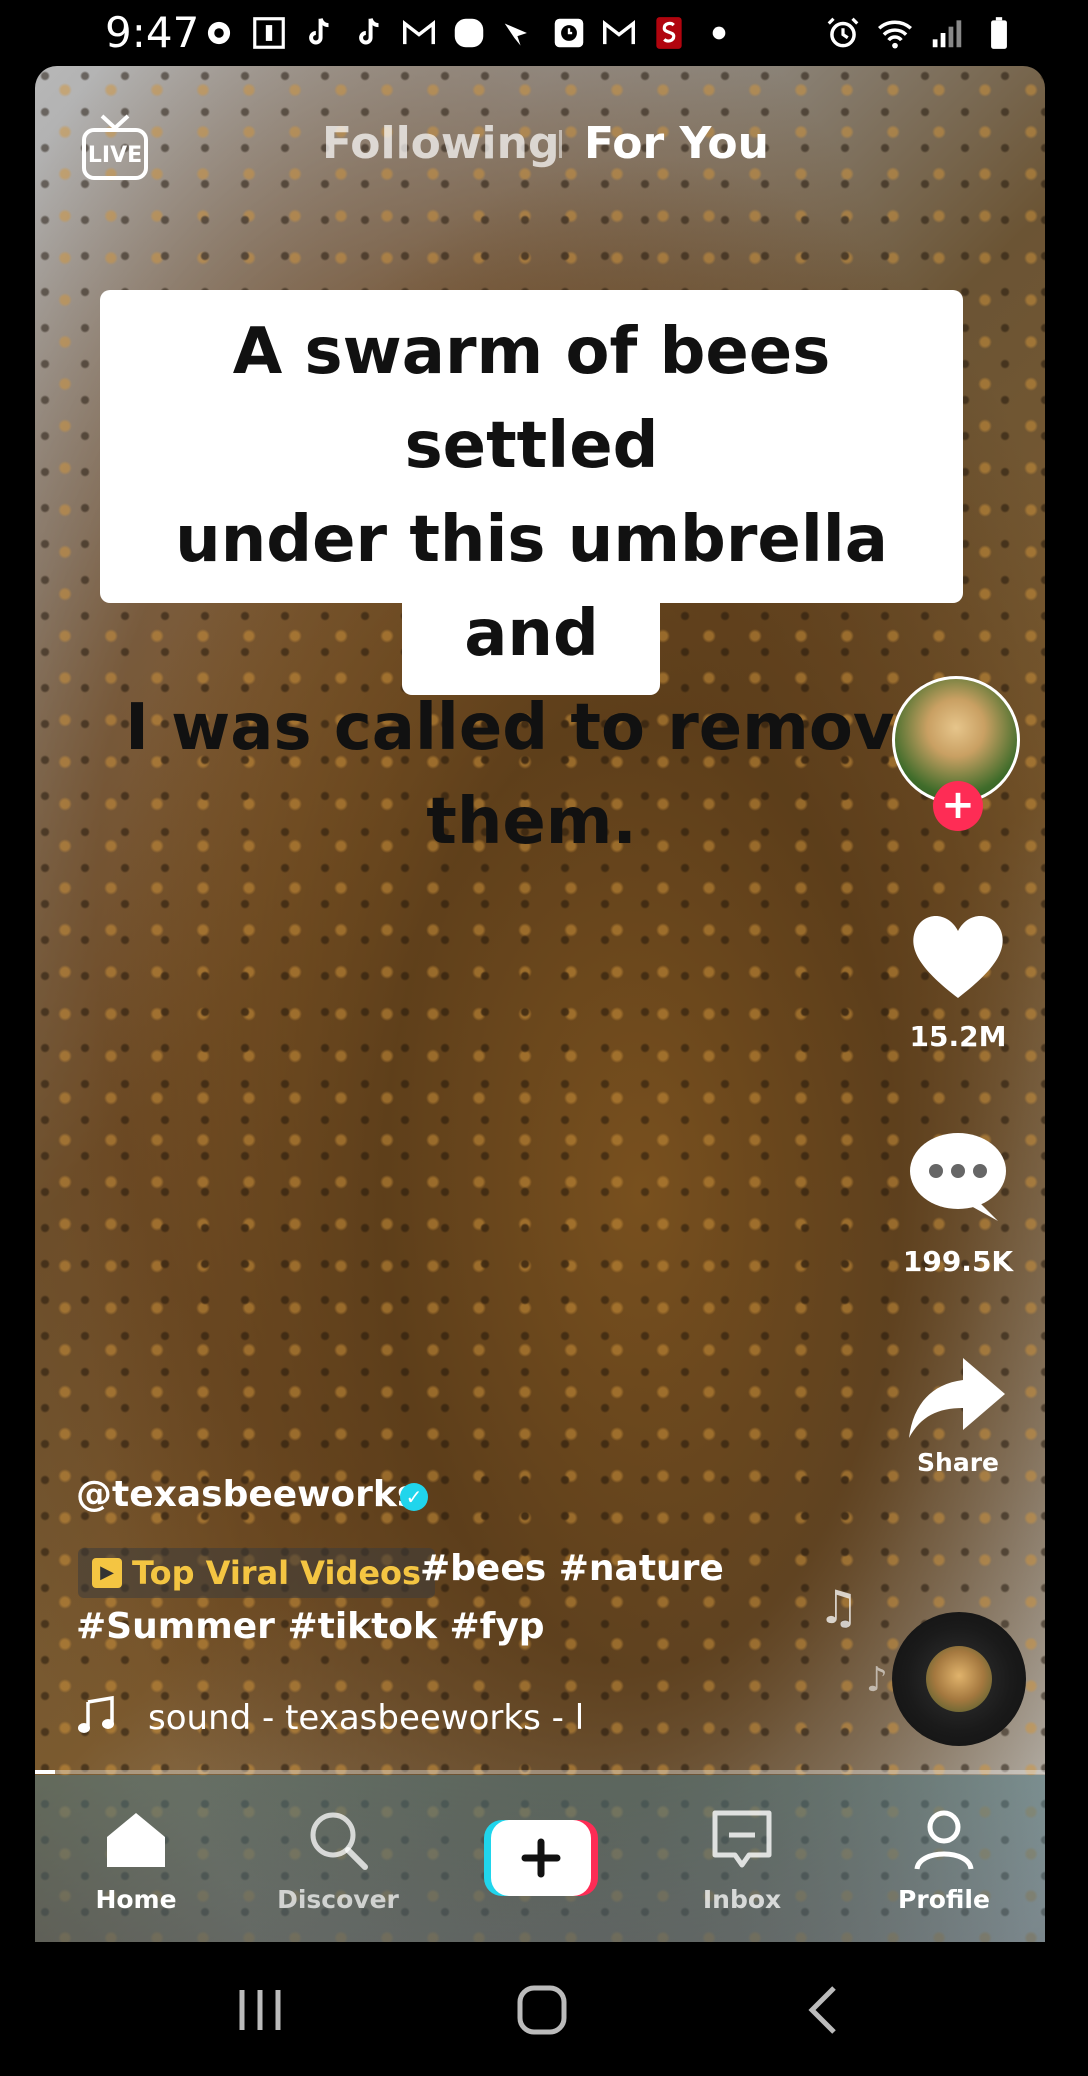 This screenshot has width=1088, height=2076. Describe the element at coordinates (560, 144) in the screenshot. I see `tab-divider` at that location.